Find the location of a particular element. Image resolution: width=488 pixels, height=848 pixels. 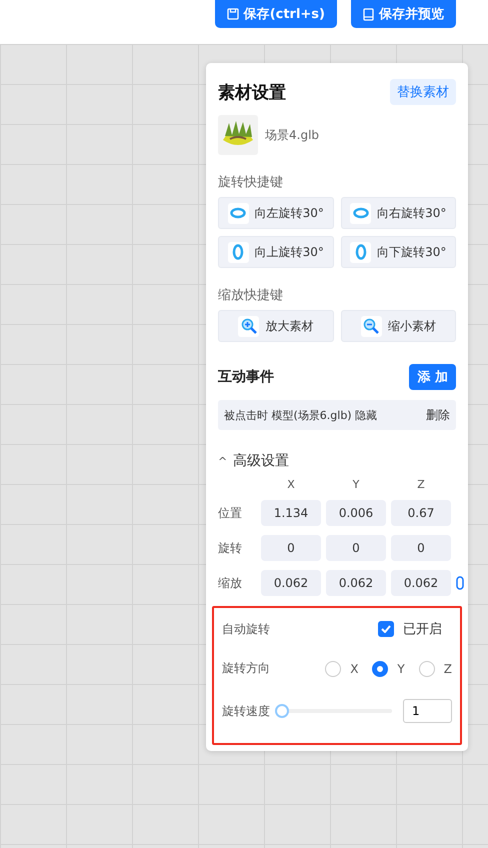

rotate-button: 向下旋转30° is located at coordinates (398, 252).